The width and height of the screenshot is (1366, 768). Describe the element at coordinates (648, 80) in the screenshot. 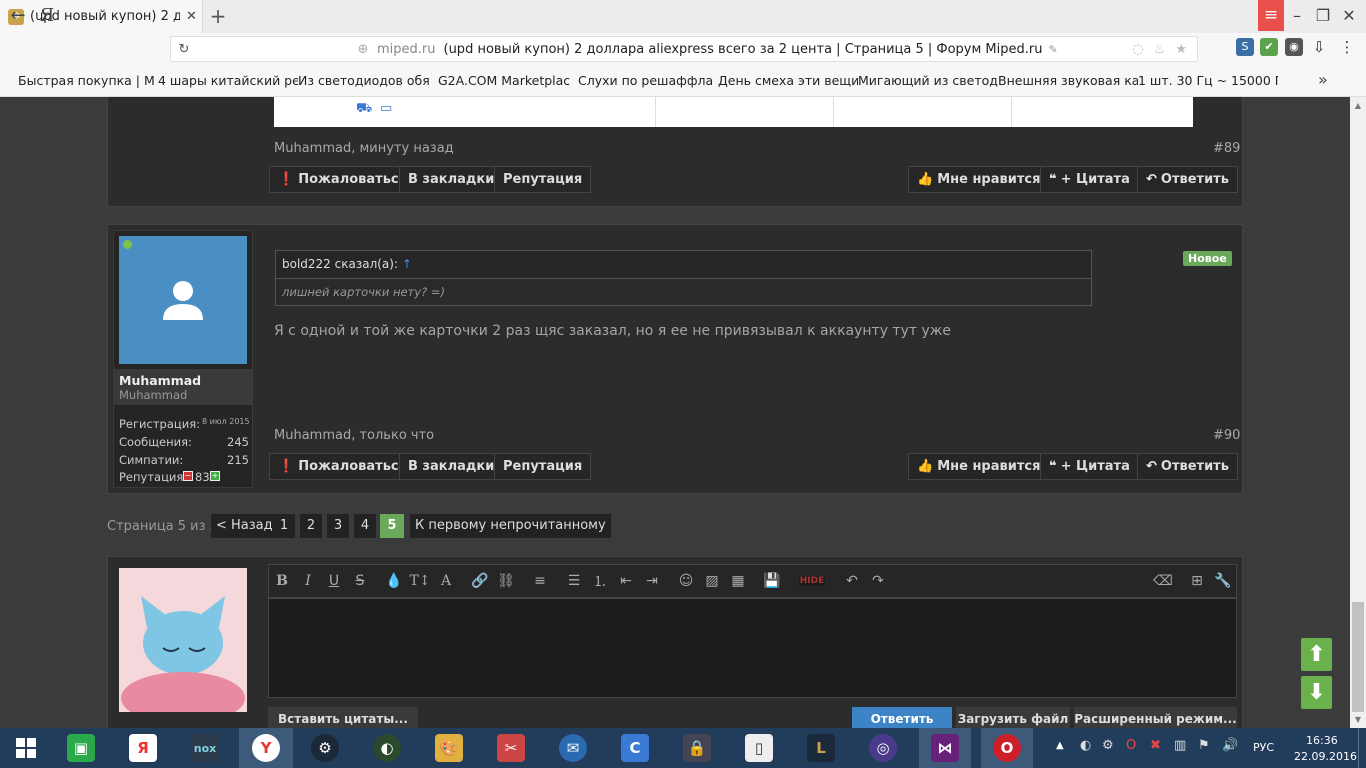

I see `bookmark-item: Слухи по решаффла` at that location.